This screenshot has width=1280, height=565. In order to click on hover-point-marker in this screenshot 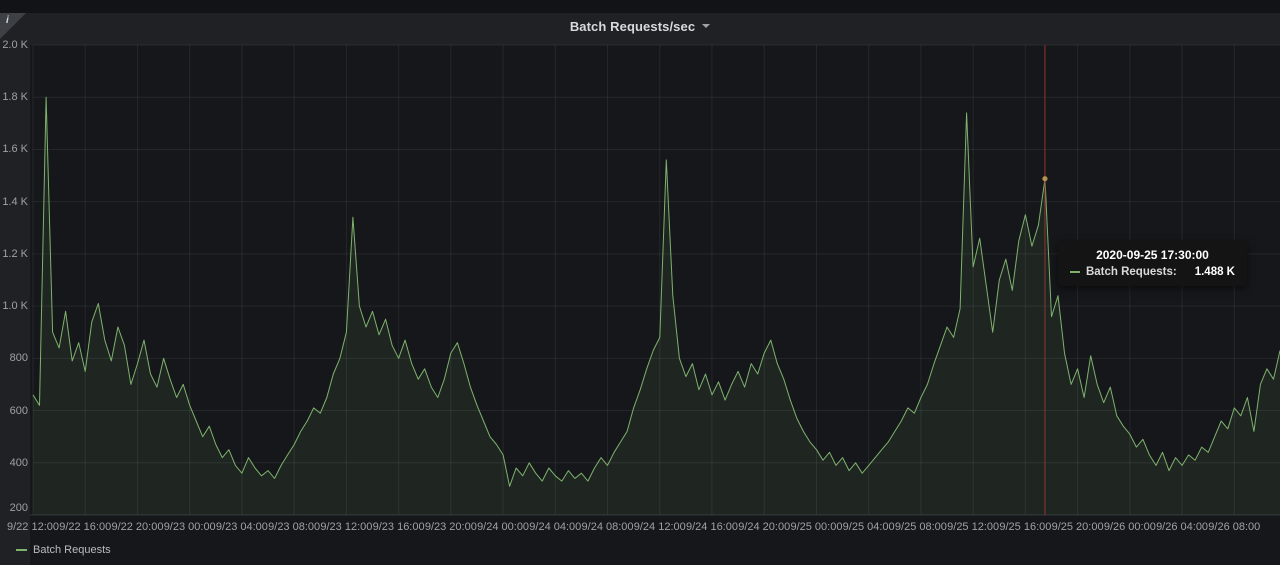, I will do `click(1045, 179)`.